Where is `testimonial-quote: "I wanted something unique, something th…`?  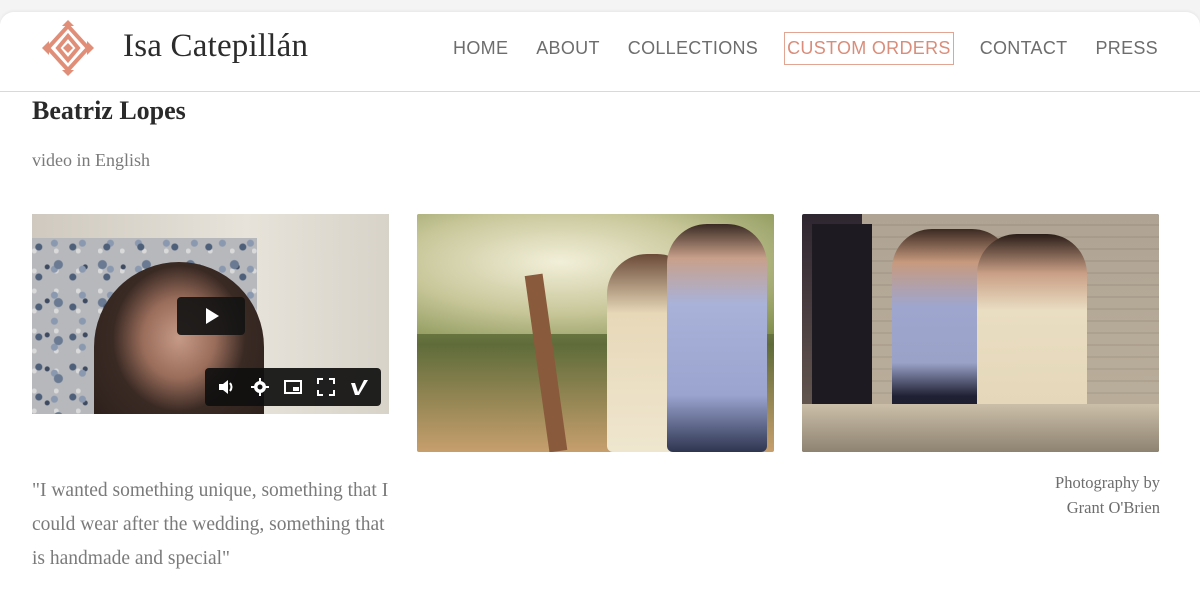 testimonial-quote: "I wanted something unique, something th… is located at coordinates (210, 524).